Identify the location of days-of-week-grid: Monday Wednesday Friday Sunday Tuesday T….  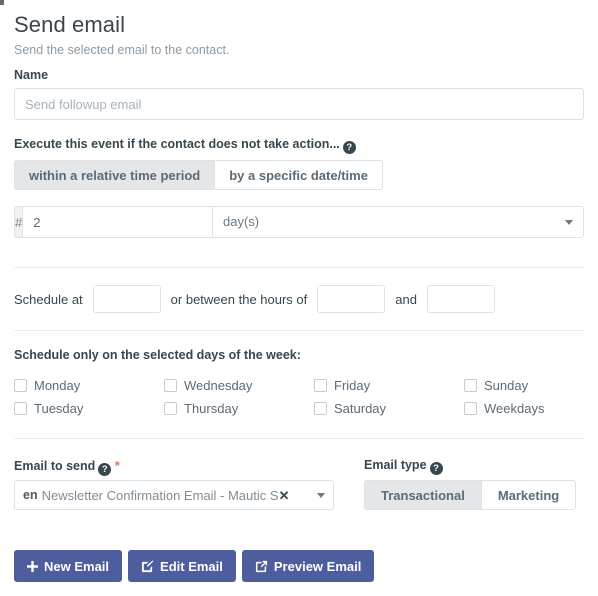
(299, 397).